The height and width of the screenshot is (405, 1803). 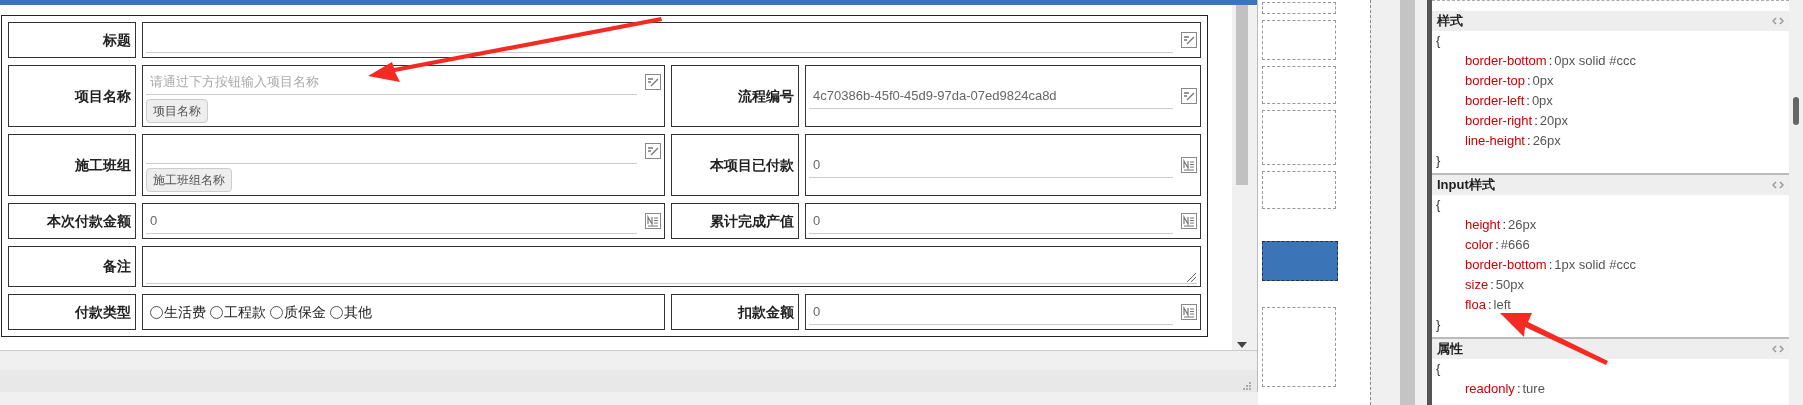 I want to click on field-label: 扣款金额, so click(x=766, y=312).